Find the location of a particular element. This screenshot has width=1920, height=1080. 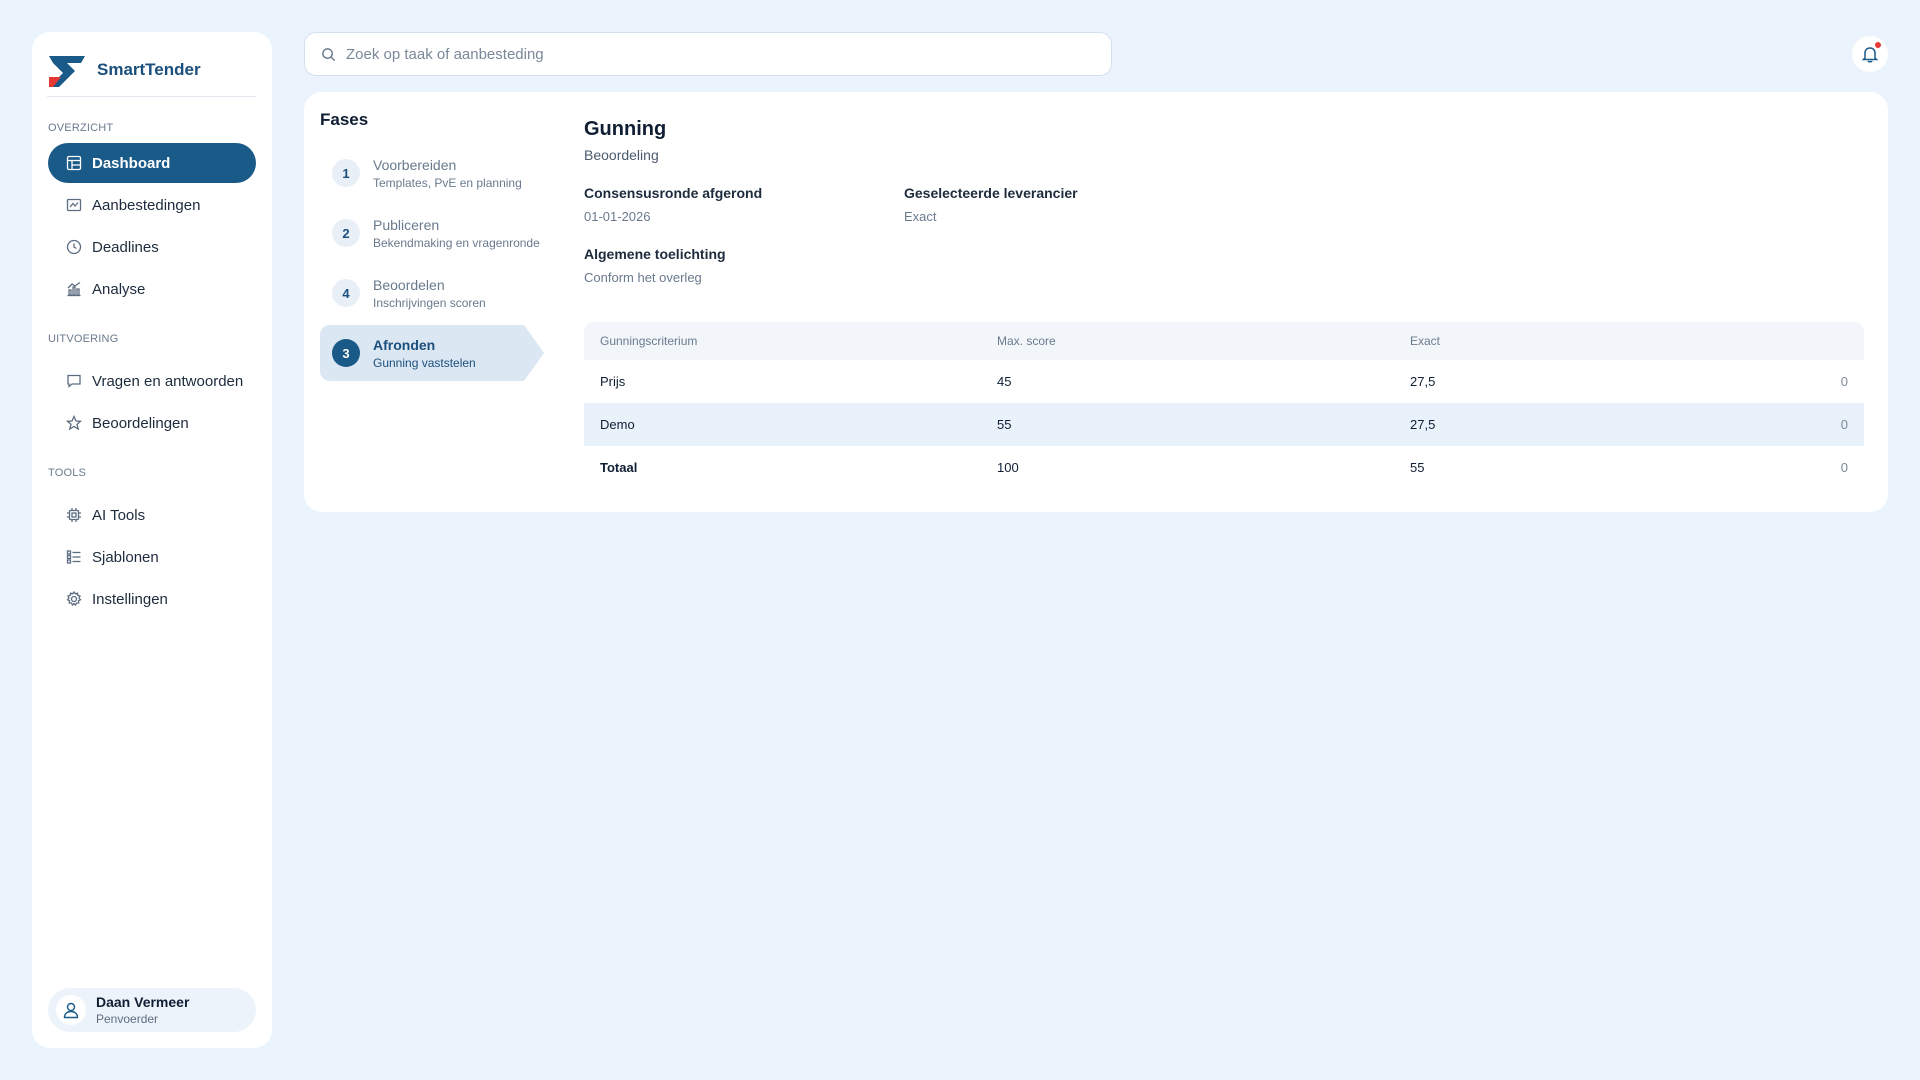

phase-item-afronden: 3 Afronden Gunning vaststelen is located at coordinates (432, 353).